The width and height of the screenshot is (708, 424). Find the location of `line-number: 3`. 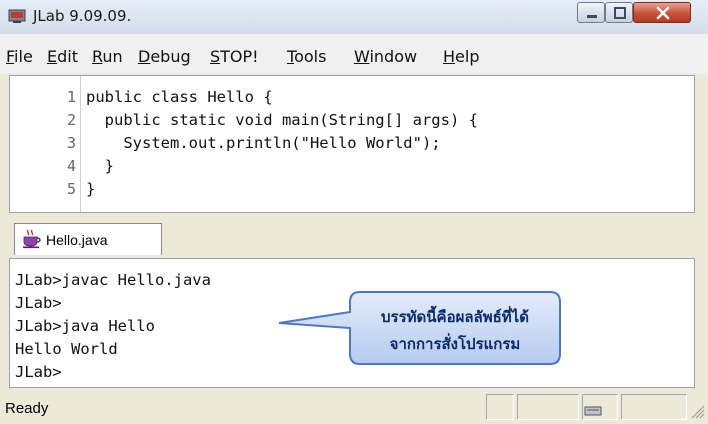

line-number: 3 is located at coordinates (71, 143).